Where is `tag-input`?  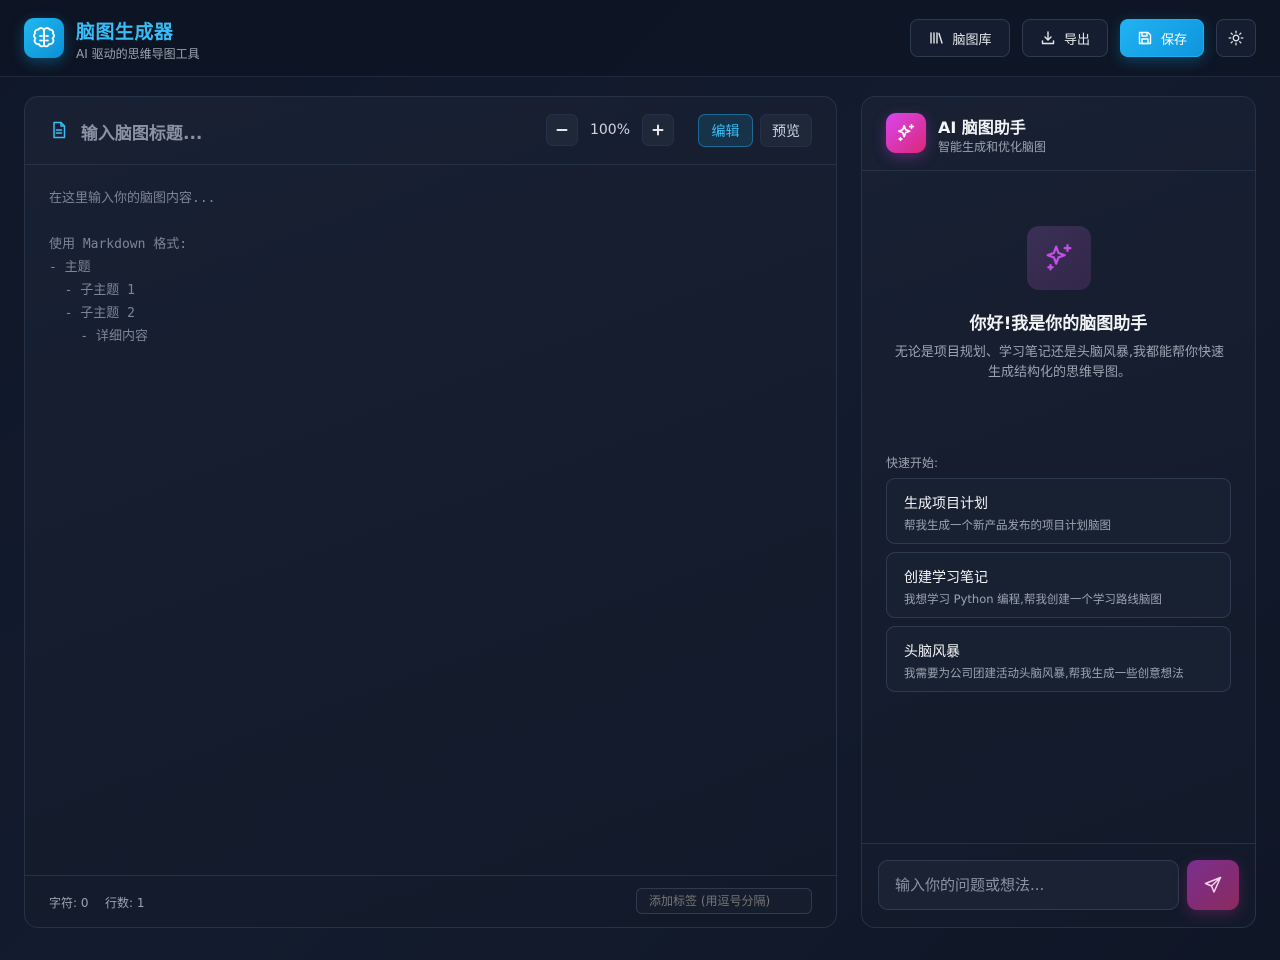
tag-input is located at coordinates (724, 901).